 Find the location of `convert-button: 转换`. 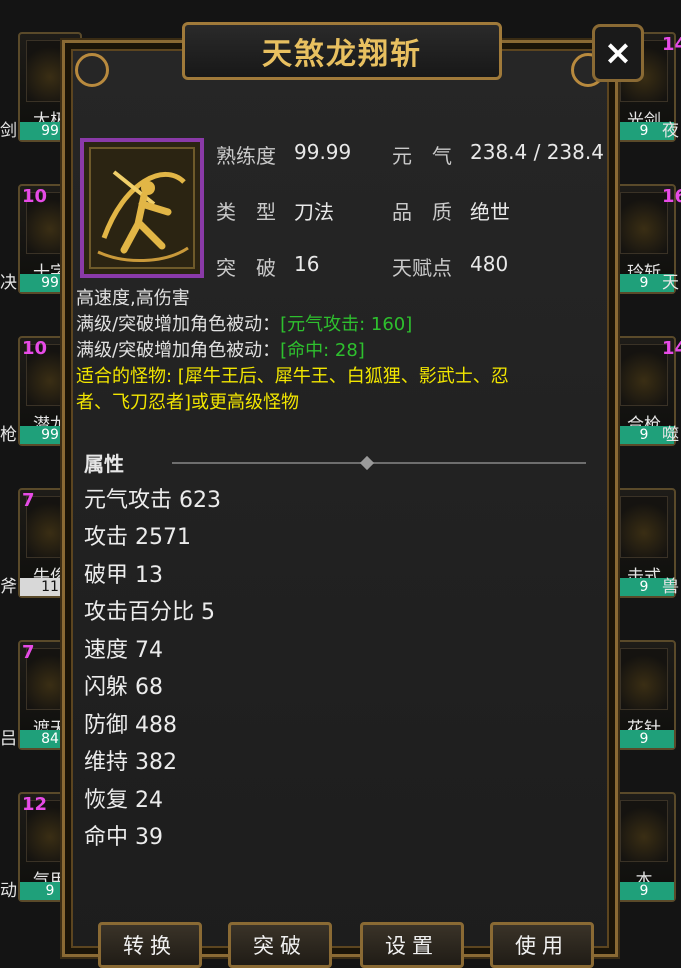

convert-button: 转换 is located at coordinates (150, 945).